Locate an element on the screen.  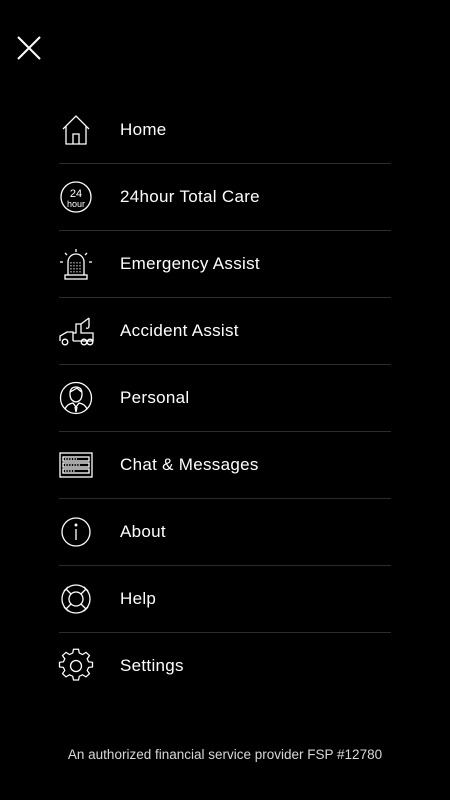
menu-item-emergency-assist: Emergency Assist is located at coordinates (225, 264).